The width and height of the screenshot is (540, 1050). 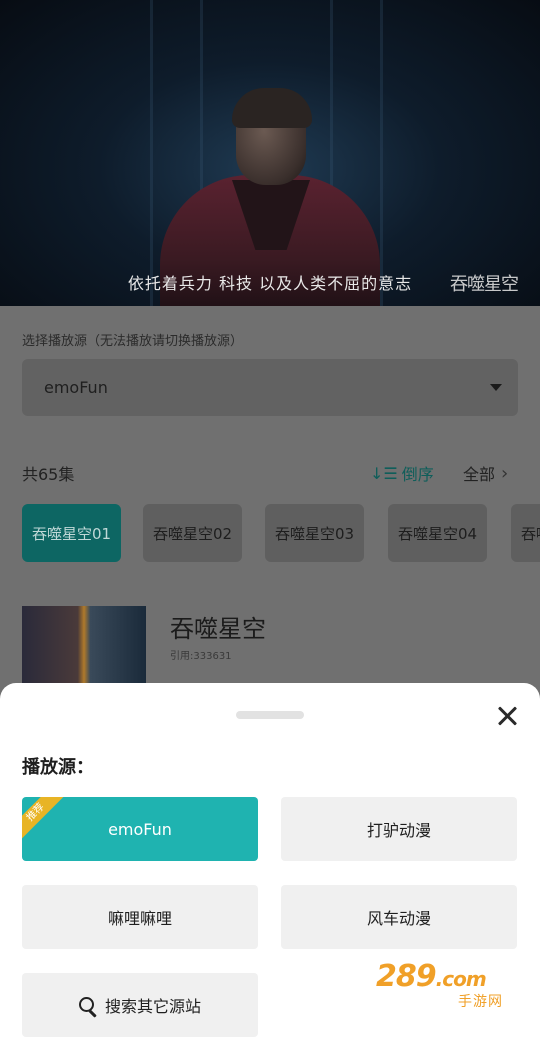 I want to click on sheet-drag-handle, so click(x=270, y=715).